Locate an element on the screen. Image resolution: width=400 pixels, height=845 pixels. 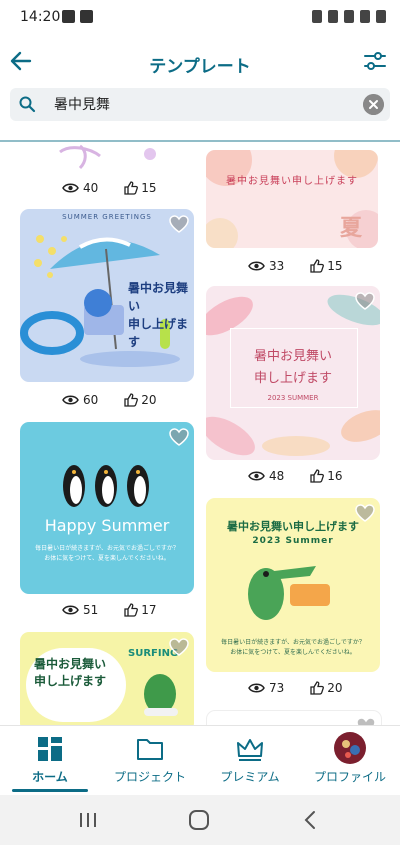
template-card: 暑中お見舞い 申し上げます SURFING is located at coordinates (107, 678).